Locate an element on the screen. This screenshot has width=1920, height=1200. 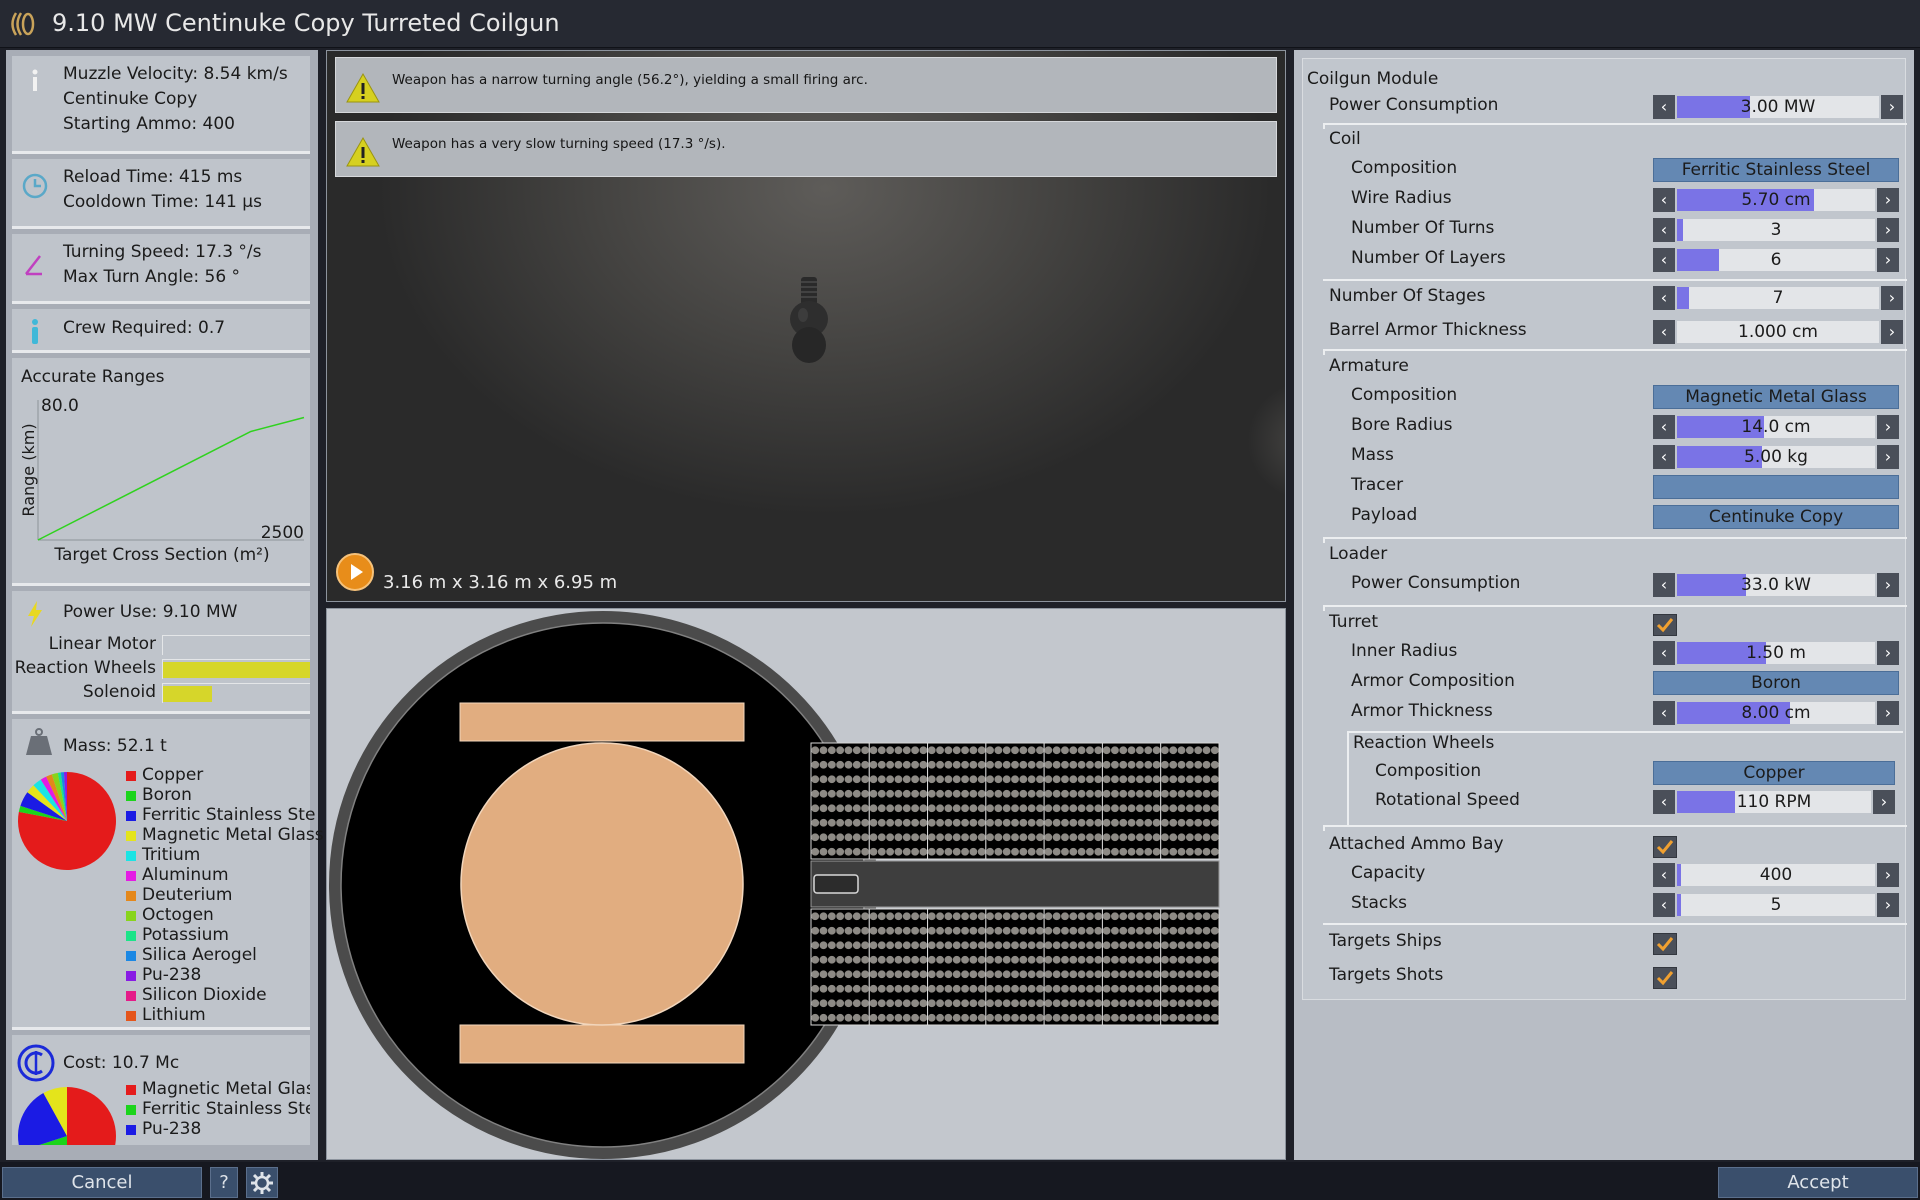
x-max-label: 2500 is located at coordinates (282, 533).